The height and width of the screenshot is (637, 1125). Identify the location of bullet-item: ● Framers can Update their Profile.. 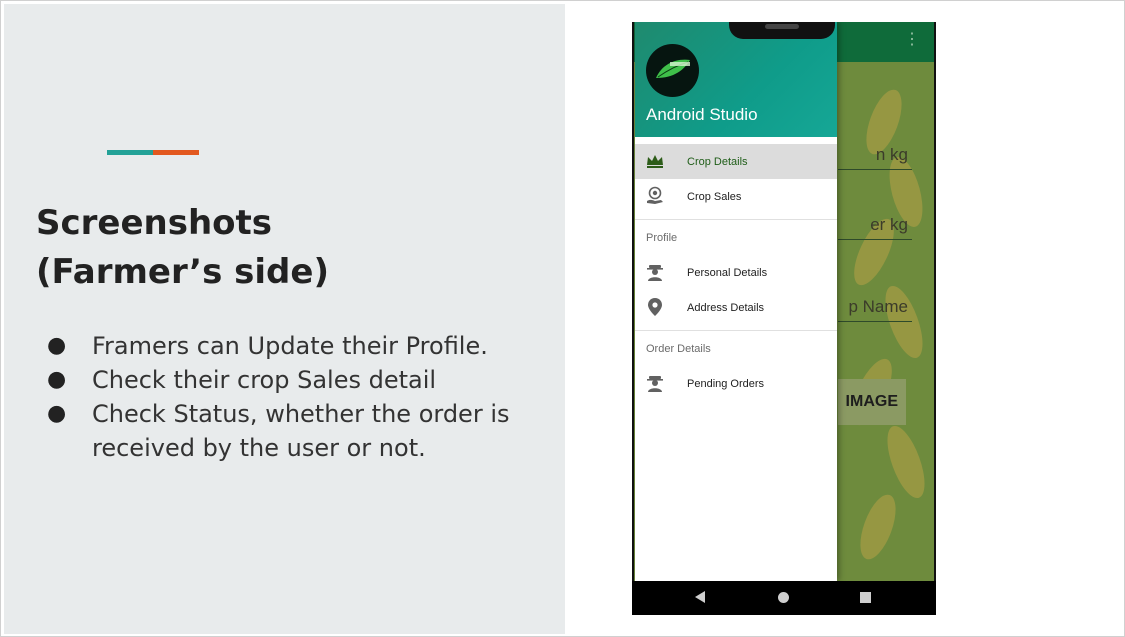
(282, 346).